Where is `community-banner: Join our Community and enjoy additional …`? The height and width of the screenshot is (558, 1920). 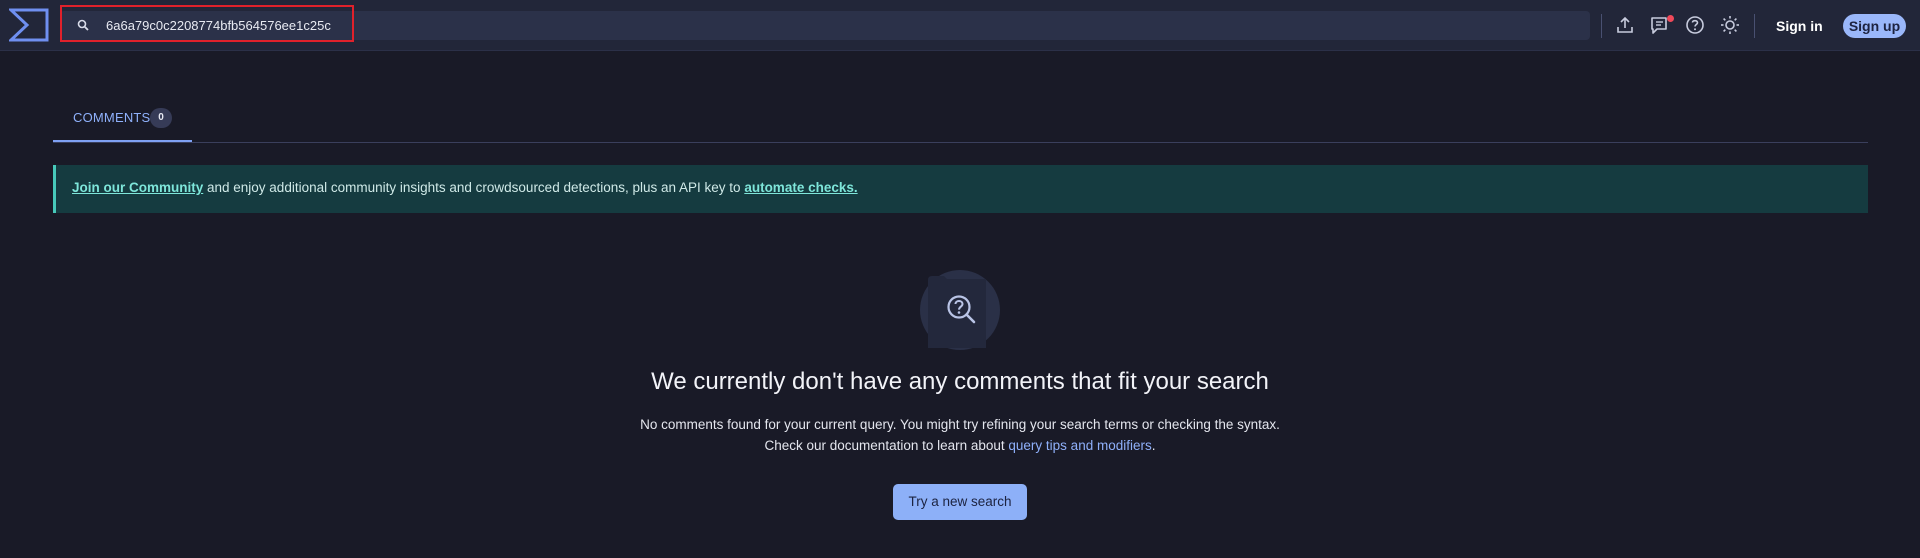
community-banner: Join our Community and enjoy additional … is located at coordinates (960, 189).